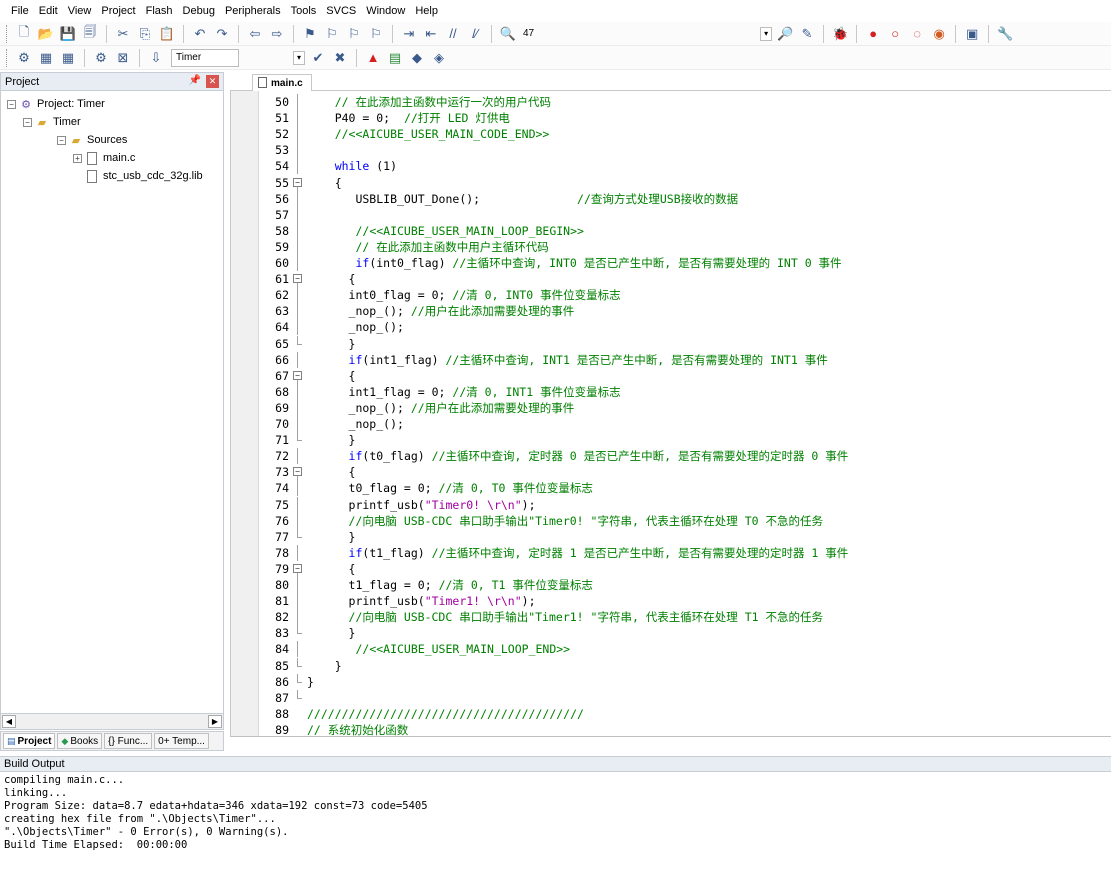  Describe the element at coordinates (671, 279) in the screenshot. I see `code-line: 61− {` at that location.